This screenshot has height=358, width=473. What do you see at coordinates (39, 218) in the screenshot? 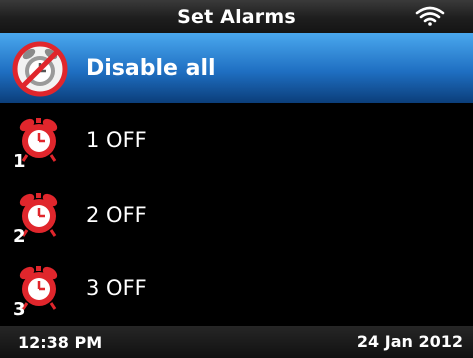
I see `alarm-clock-icon: 2` at bounding box center [39, 218].